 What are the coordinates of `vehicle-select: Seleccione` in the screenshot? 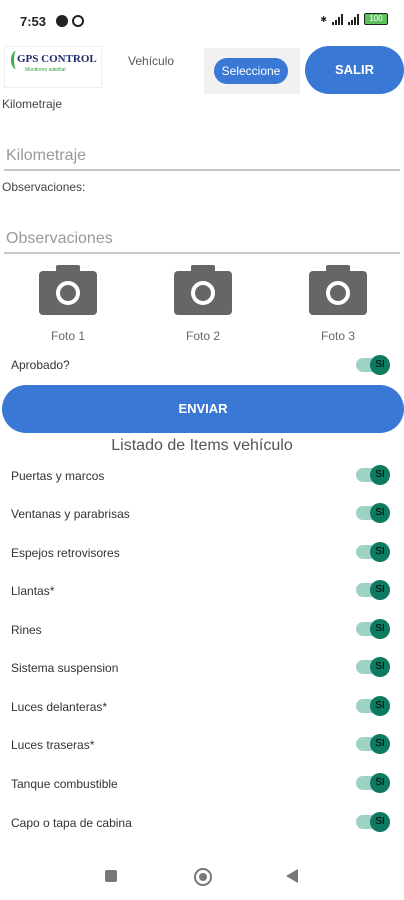 It's located at (252, 71).